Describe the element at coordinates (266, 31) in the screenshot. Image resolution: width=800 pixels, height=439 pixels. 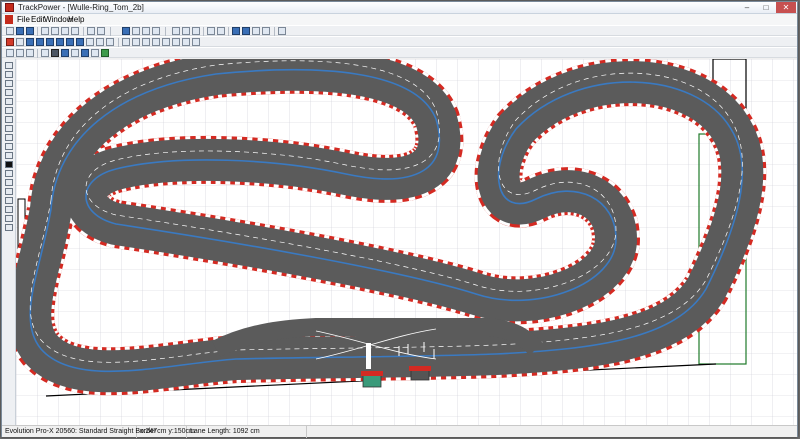
I see `window-list-icon` at that location.